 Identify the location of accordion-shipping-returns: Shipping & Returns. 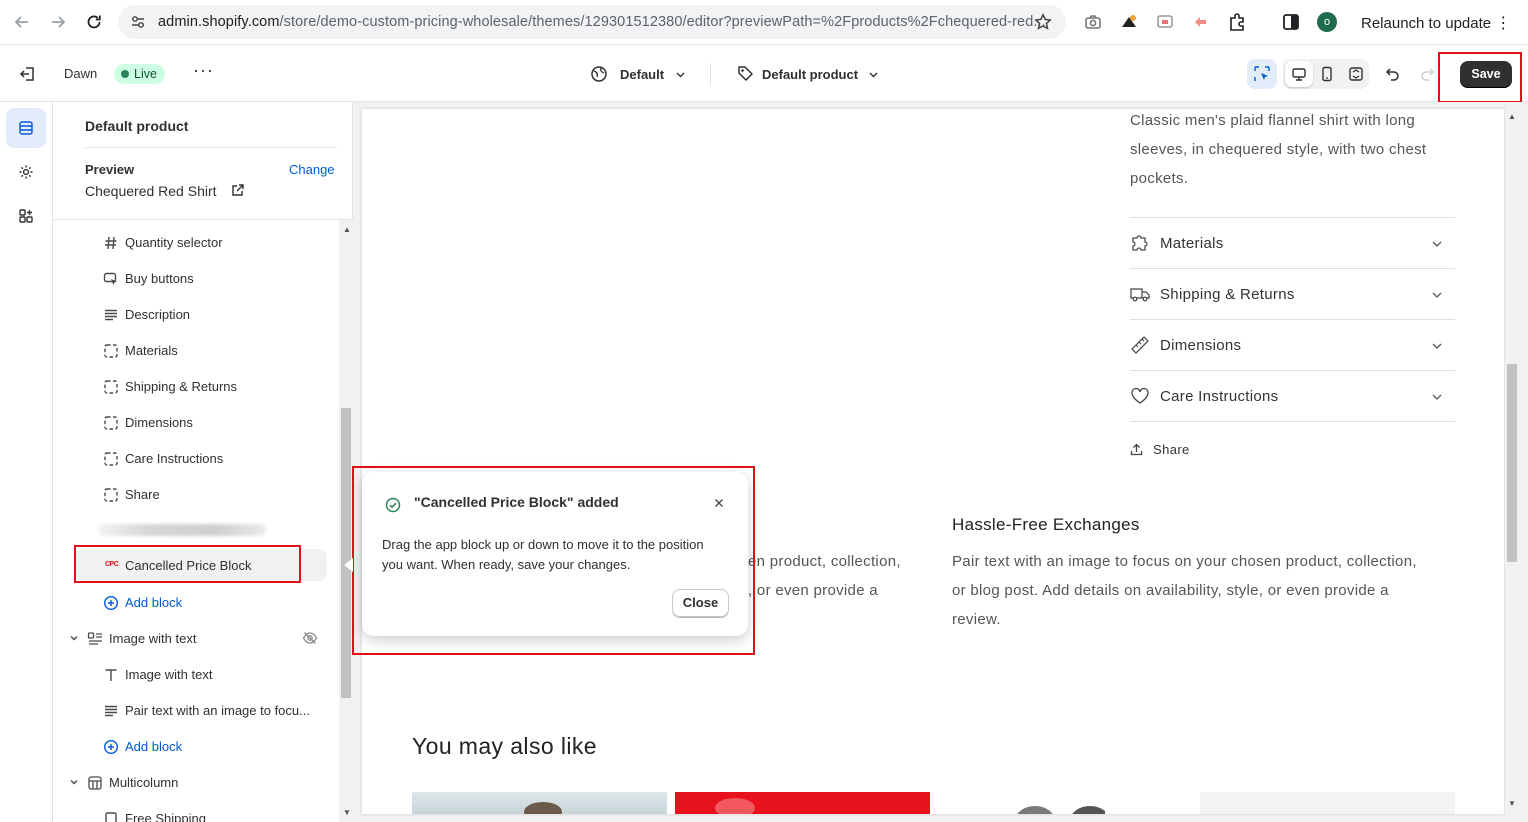
(1292, 294).